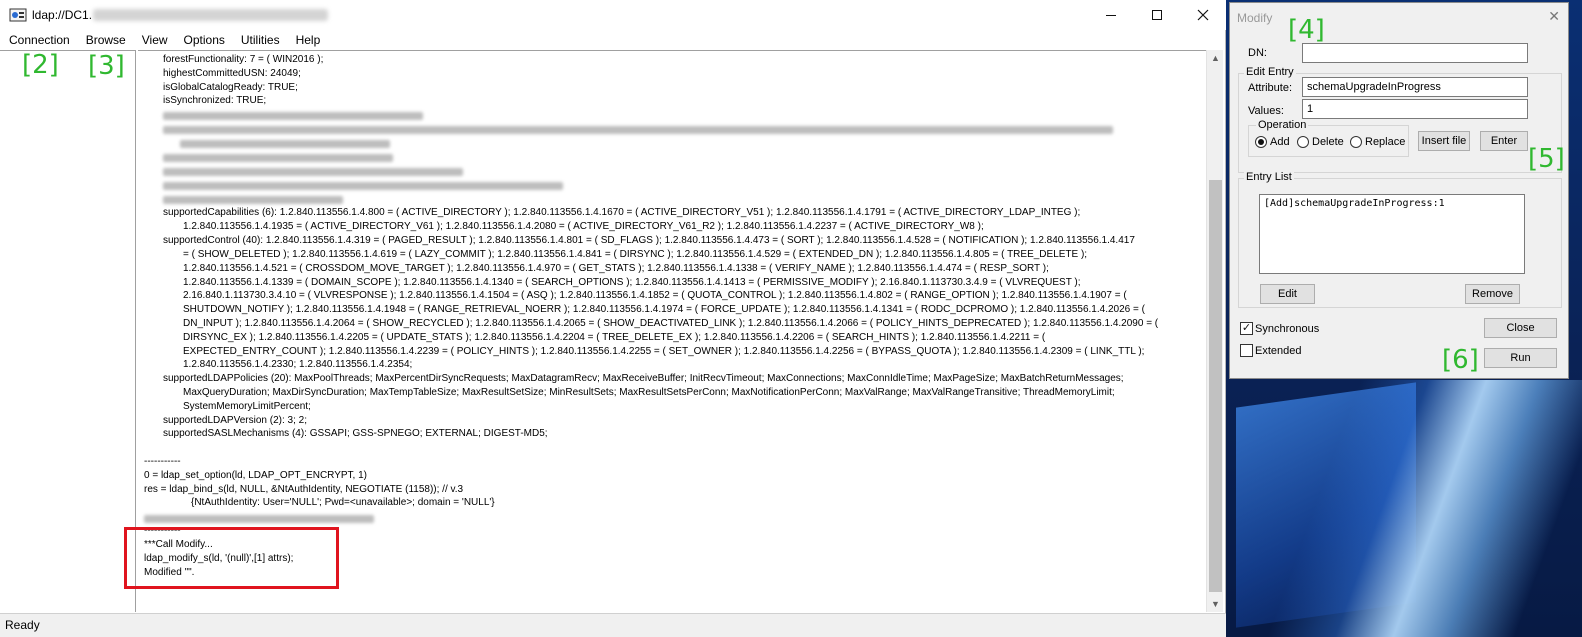  Describe the element at coordinates (39, 40) in the screenshot. I see `menu-connection: Connection` at that location.